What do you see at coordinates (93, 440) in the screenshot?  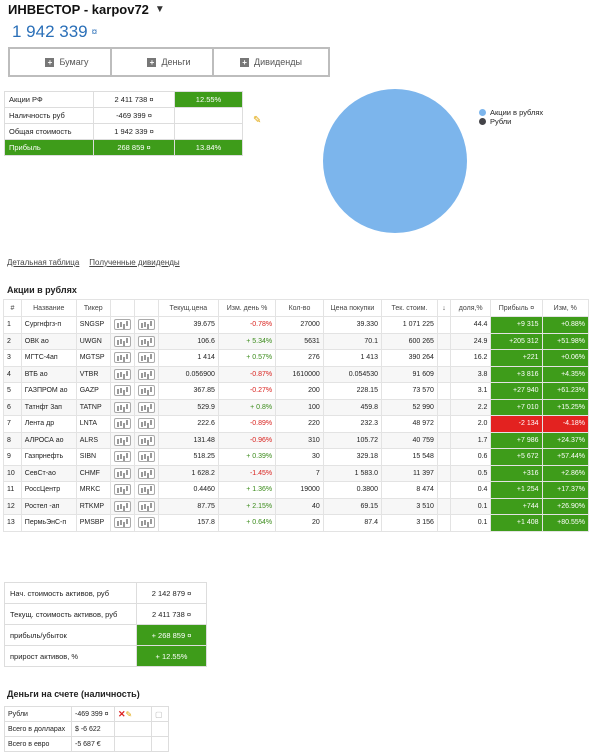 I see `stock-ticker: ALRS` at bounding box center [93, 440].